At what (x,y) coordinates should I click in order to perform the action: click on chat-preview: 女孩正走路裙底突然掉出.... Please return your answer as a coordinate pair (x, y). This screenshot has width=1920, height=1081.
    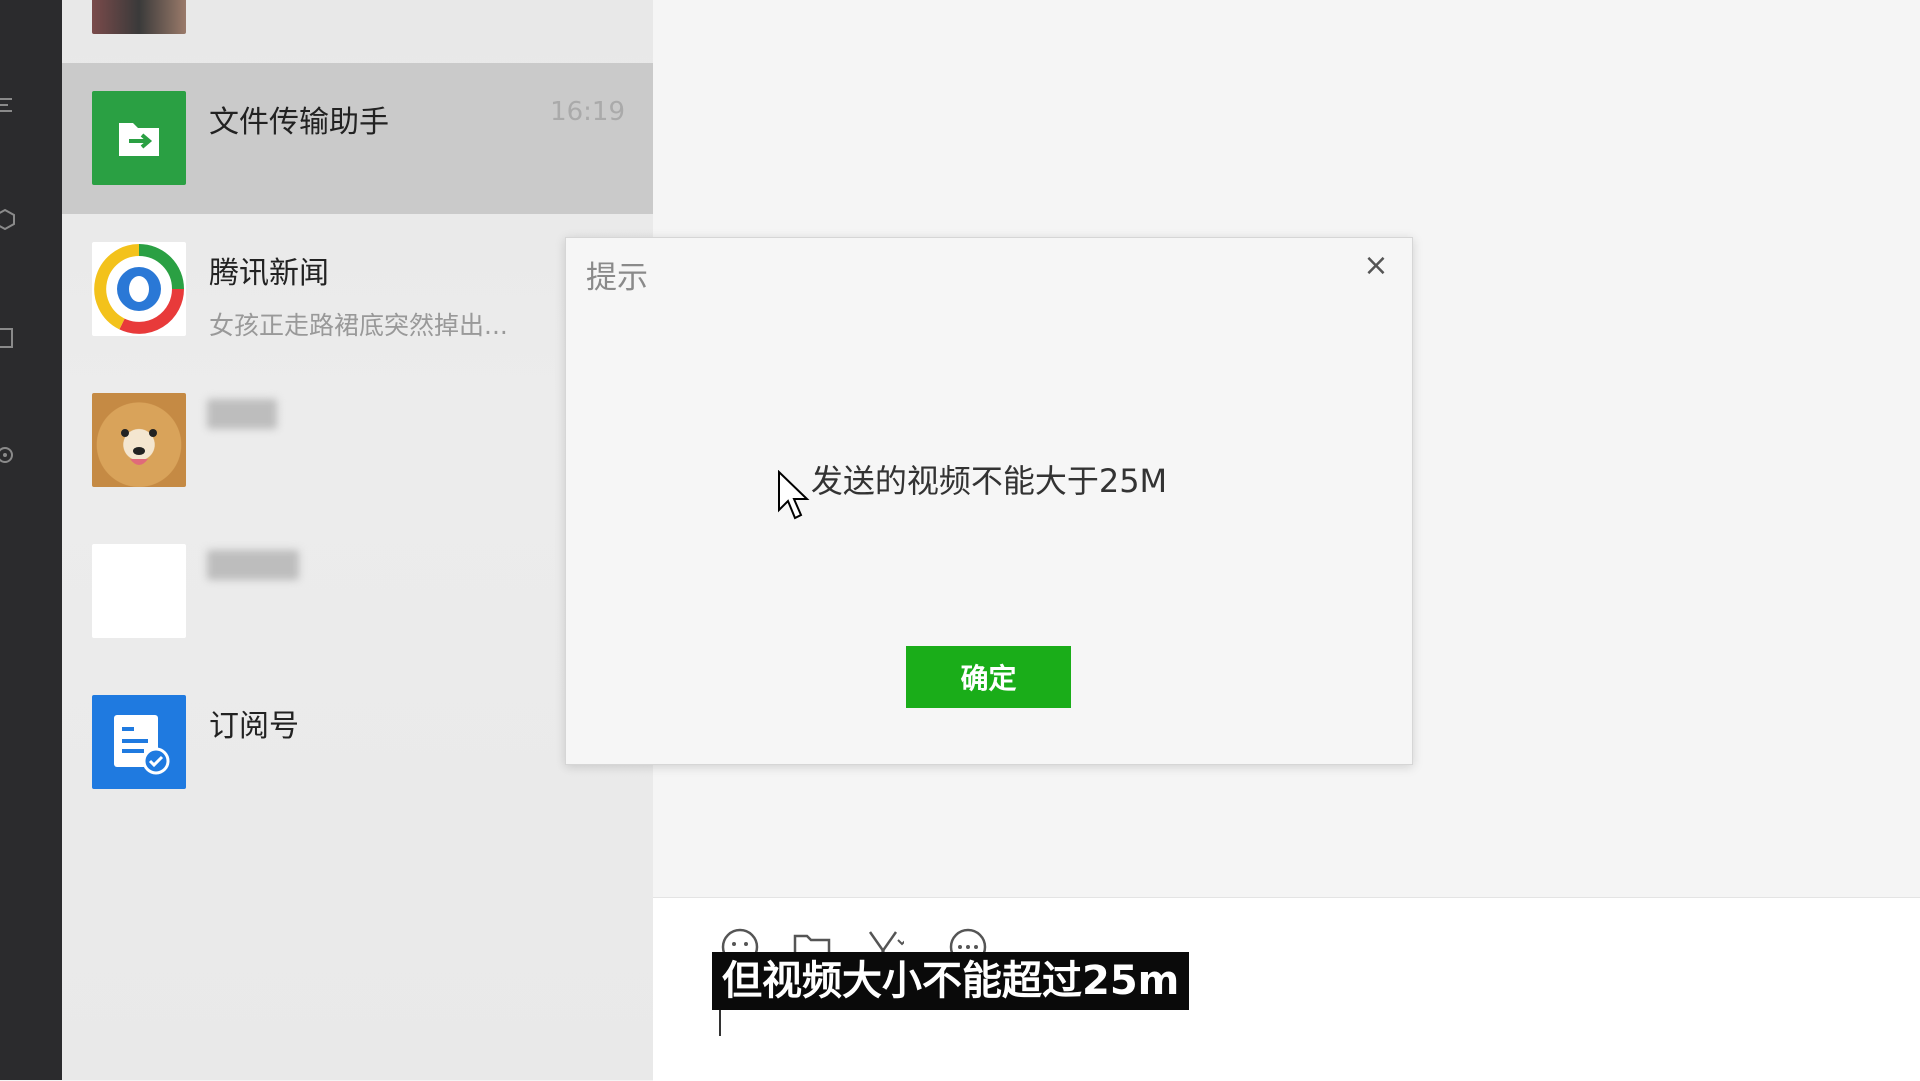
    Looking at the image, I should click on (358, 325).